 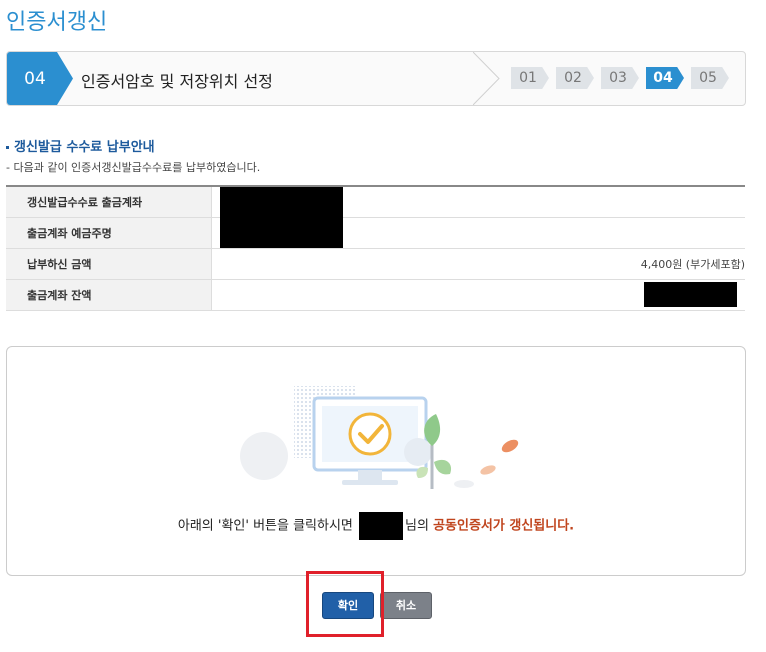 I want to click on step-04-active: 04, so click(x=665, y=78).